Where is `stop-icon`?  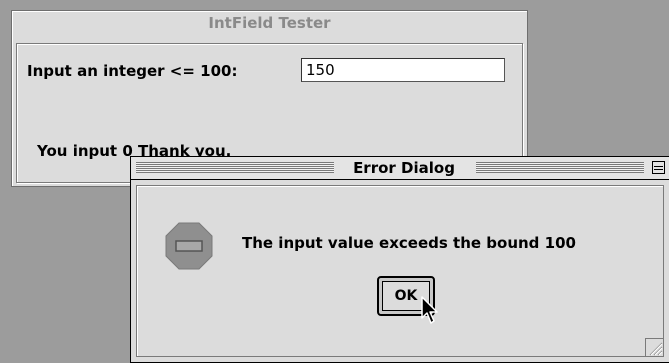
stop-icon is located at coordinates (189, 246).